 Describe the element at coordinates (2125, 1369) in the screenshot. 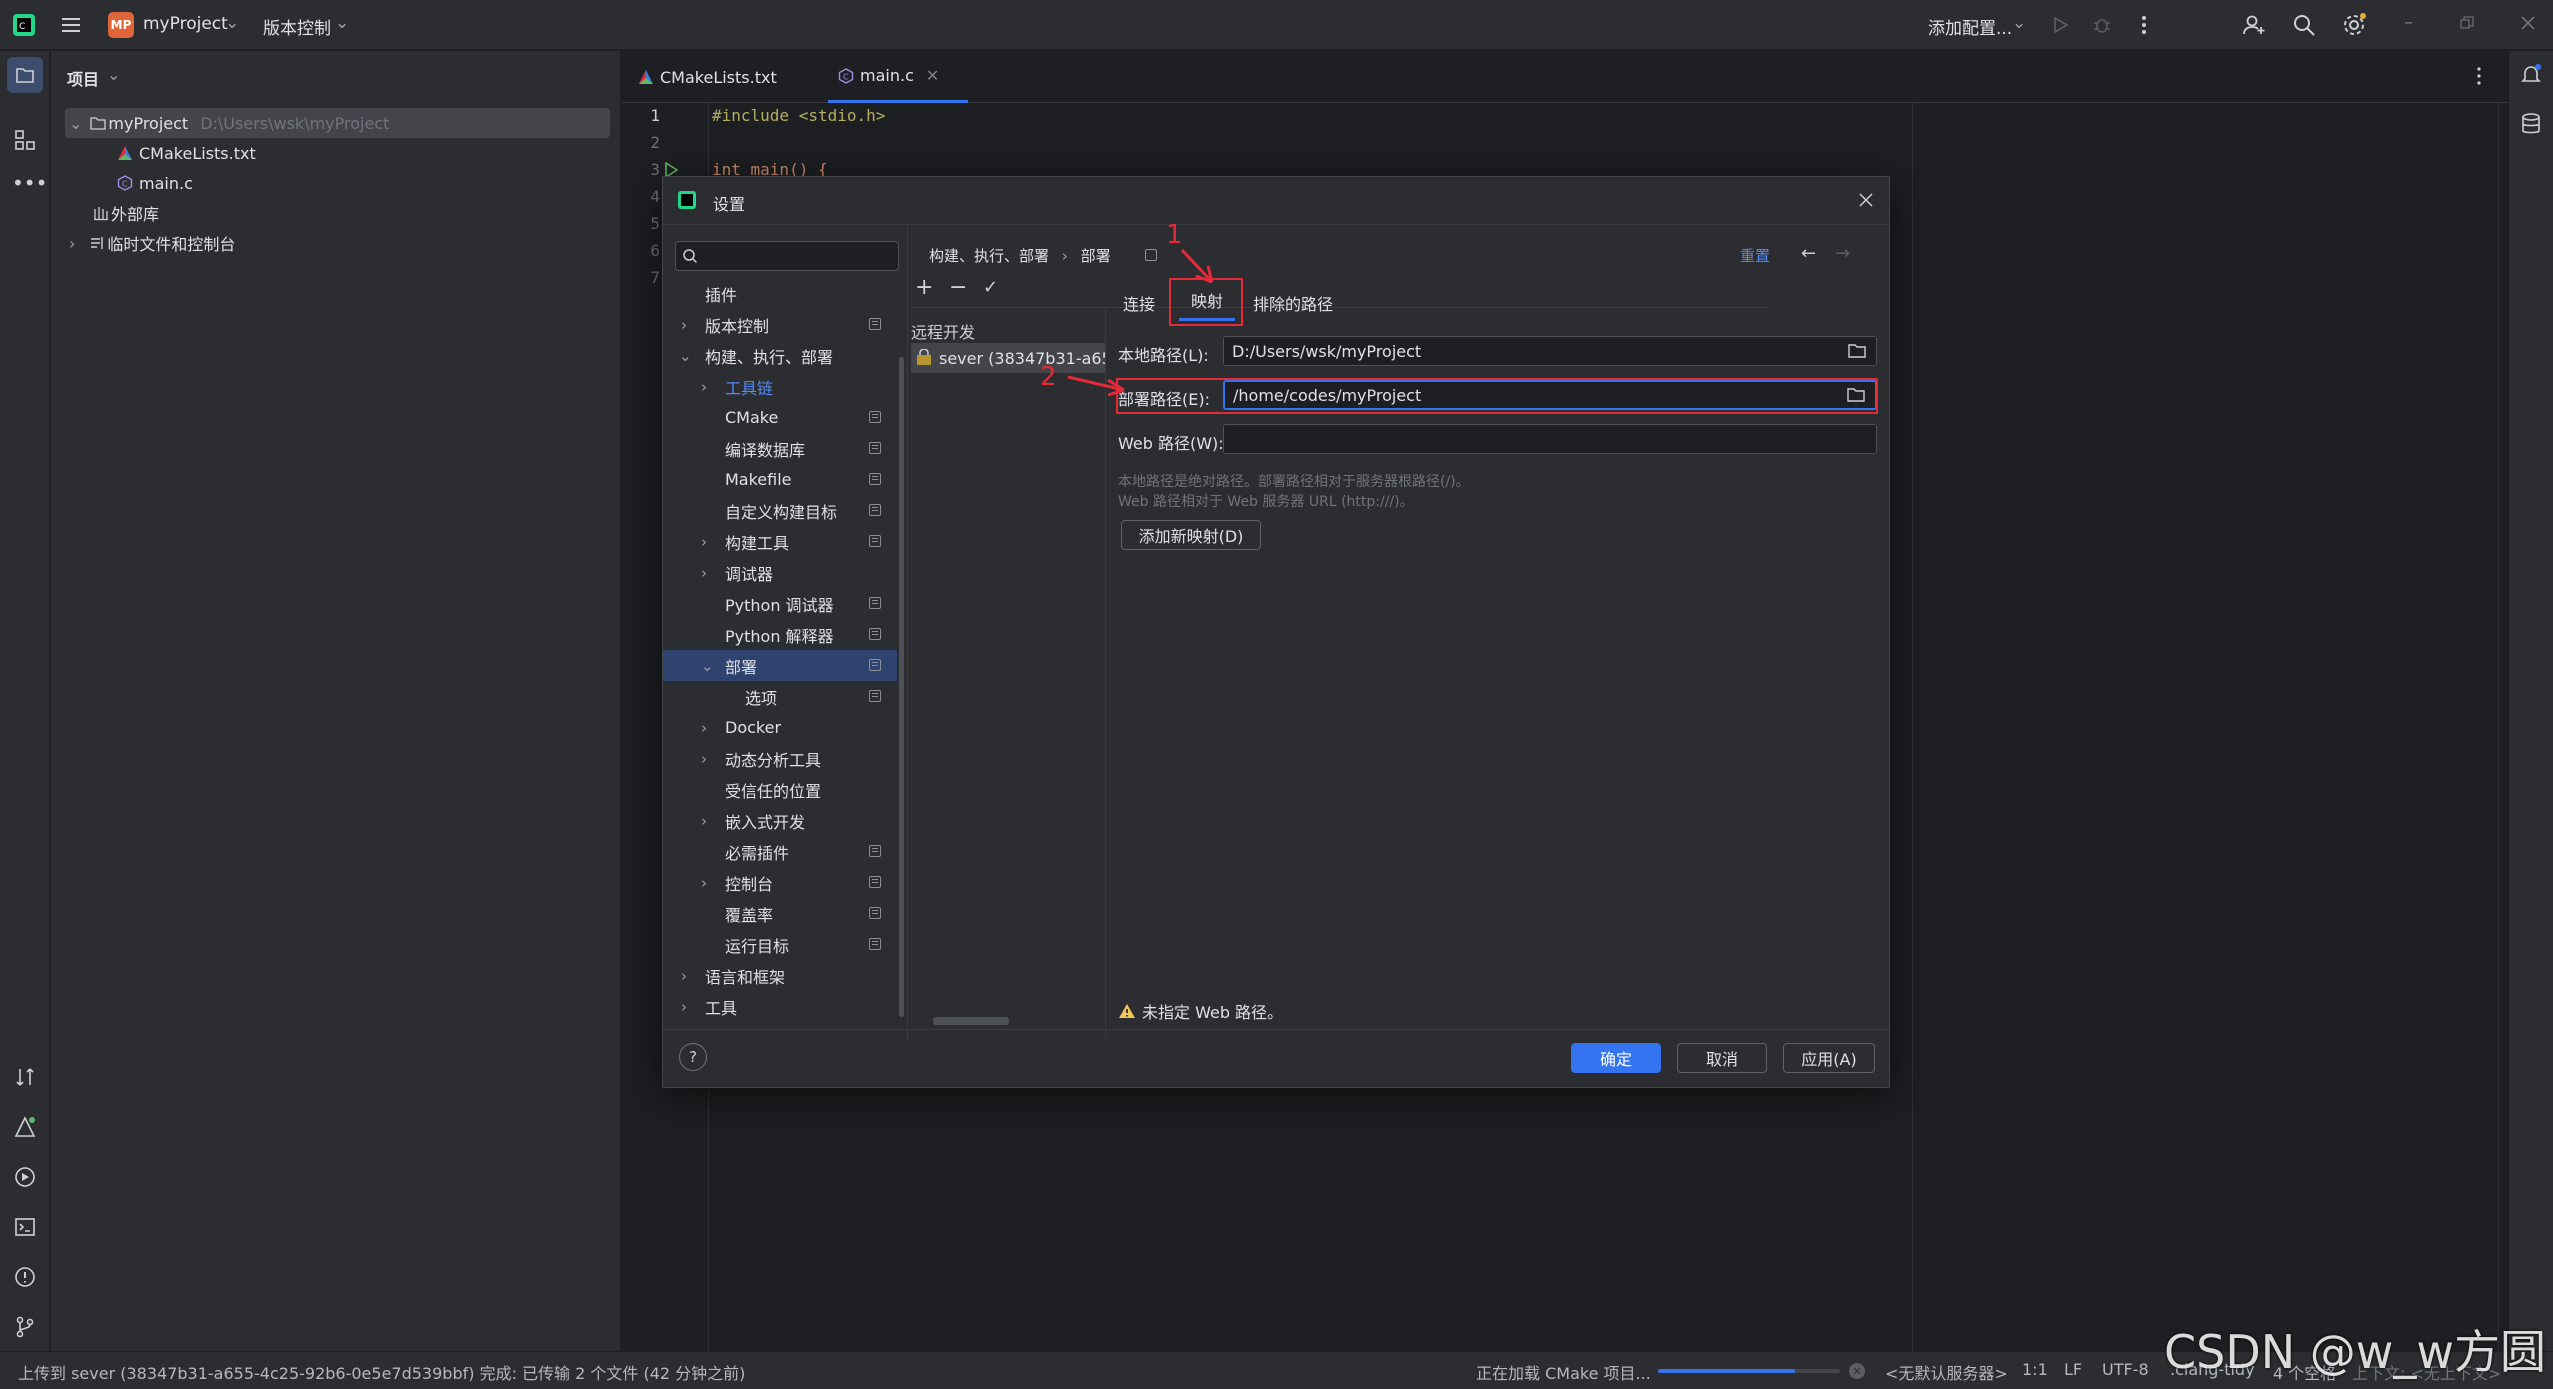

I see `file-encoding: UTF-8` at that location.